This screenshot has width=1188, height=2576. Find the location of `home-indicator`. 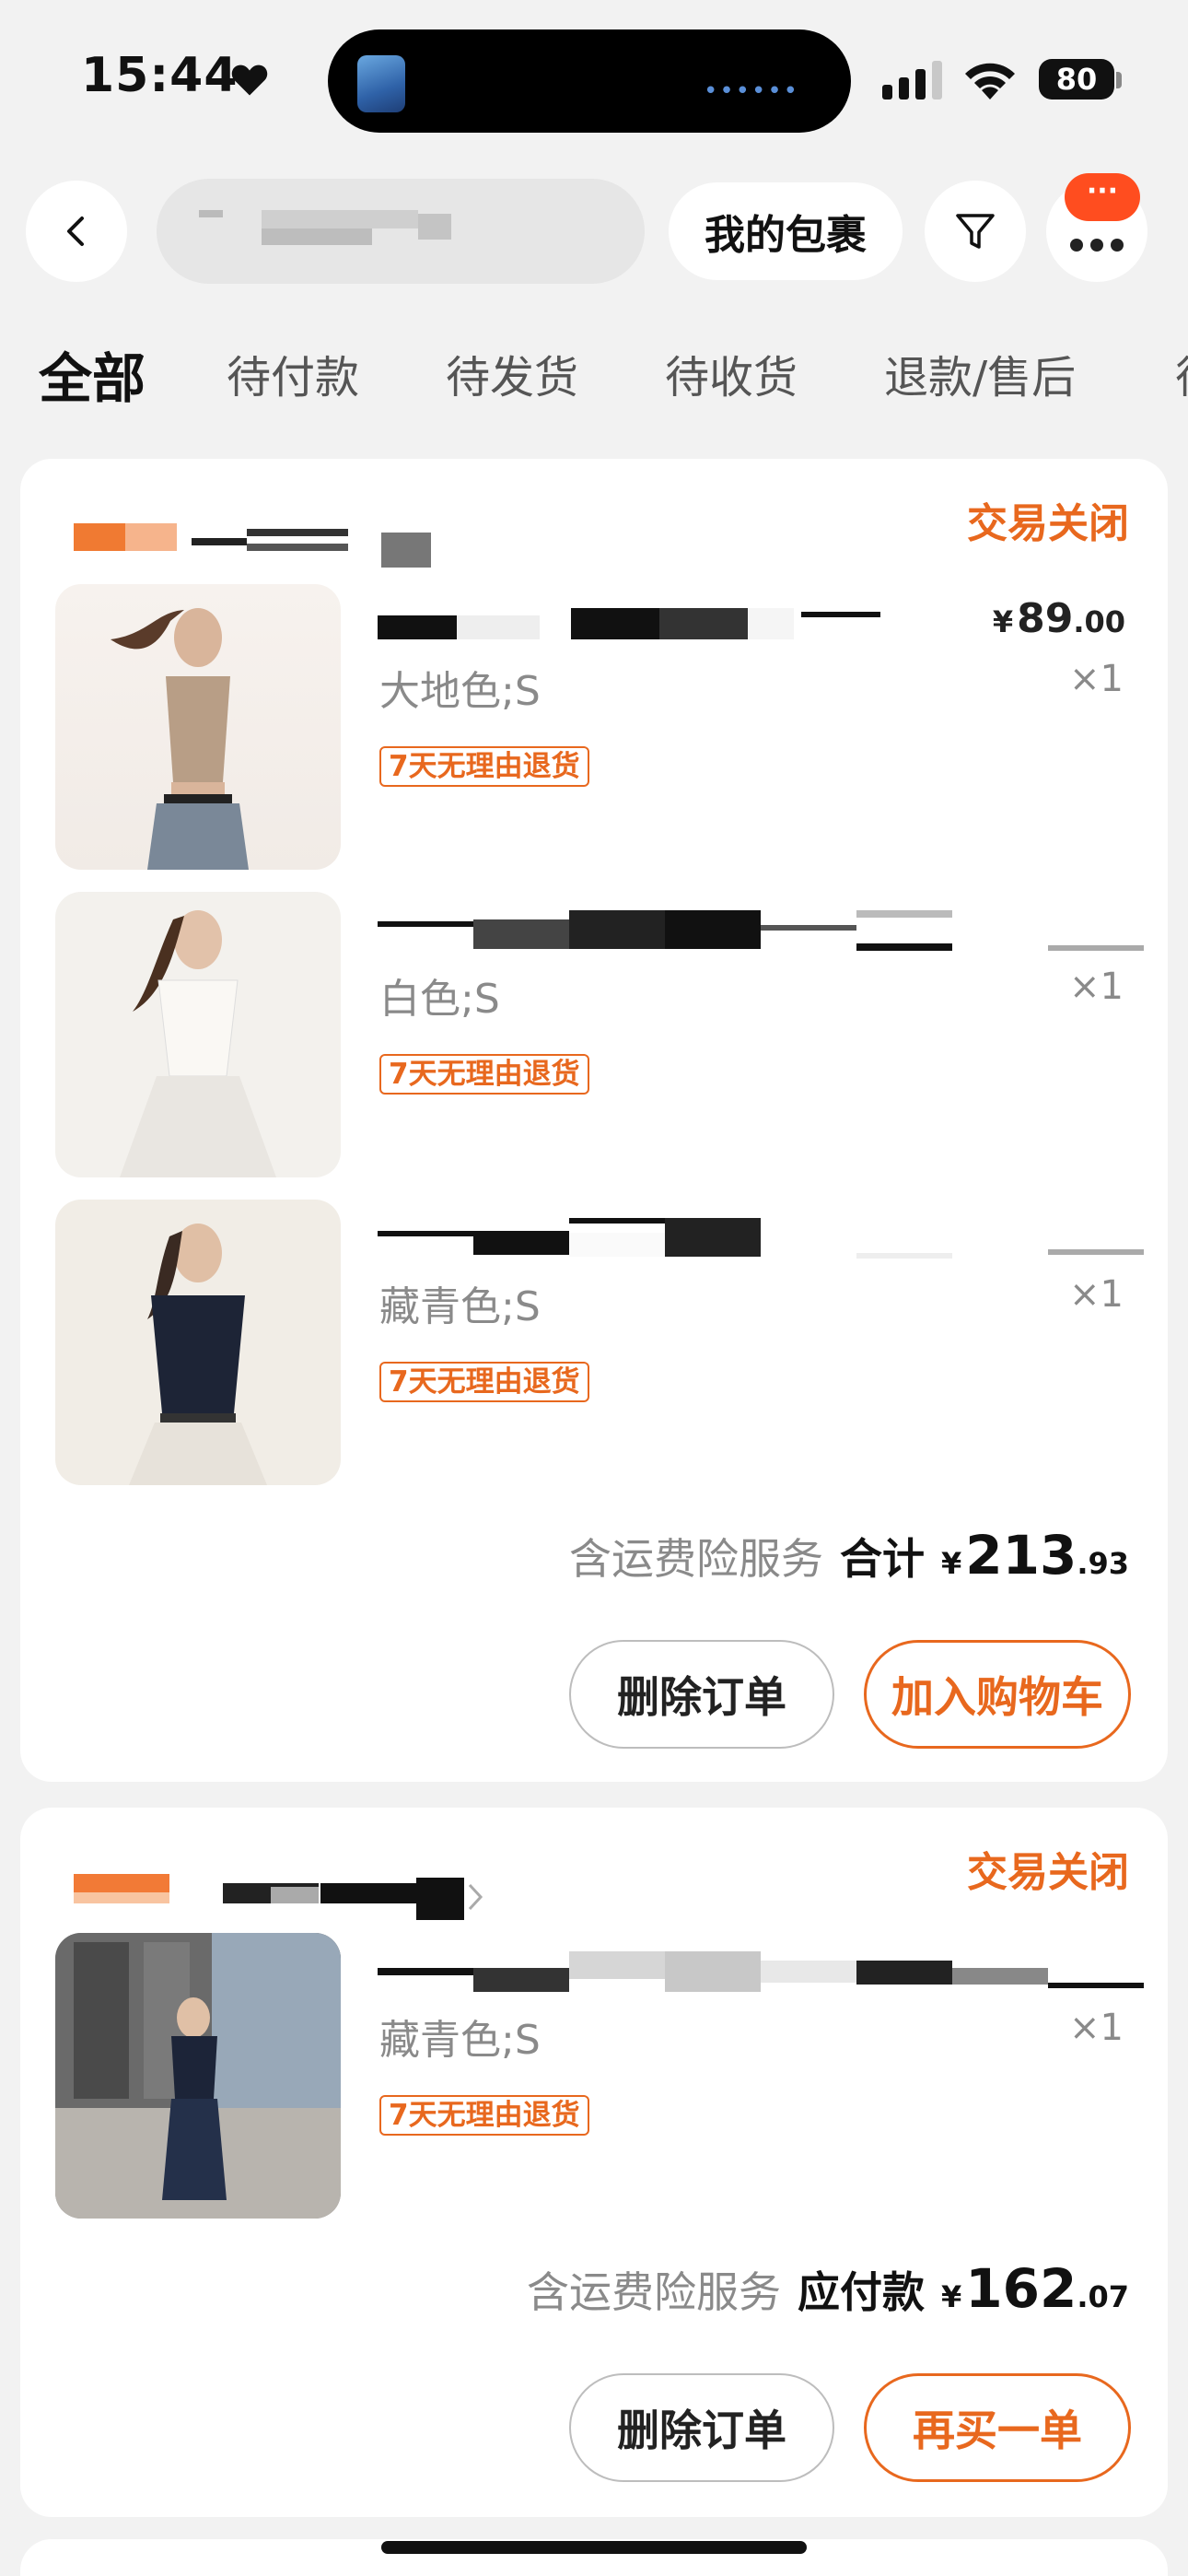

home-indicator is located at coordinates (594, 2547).